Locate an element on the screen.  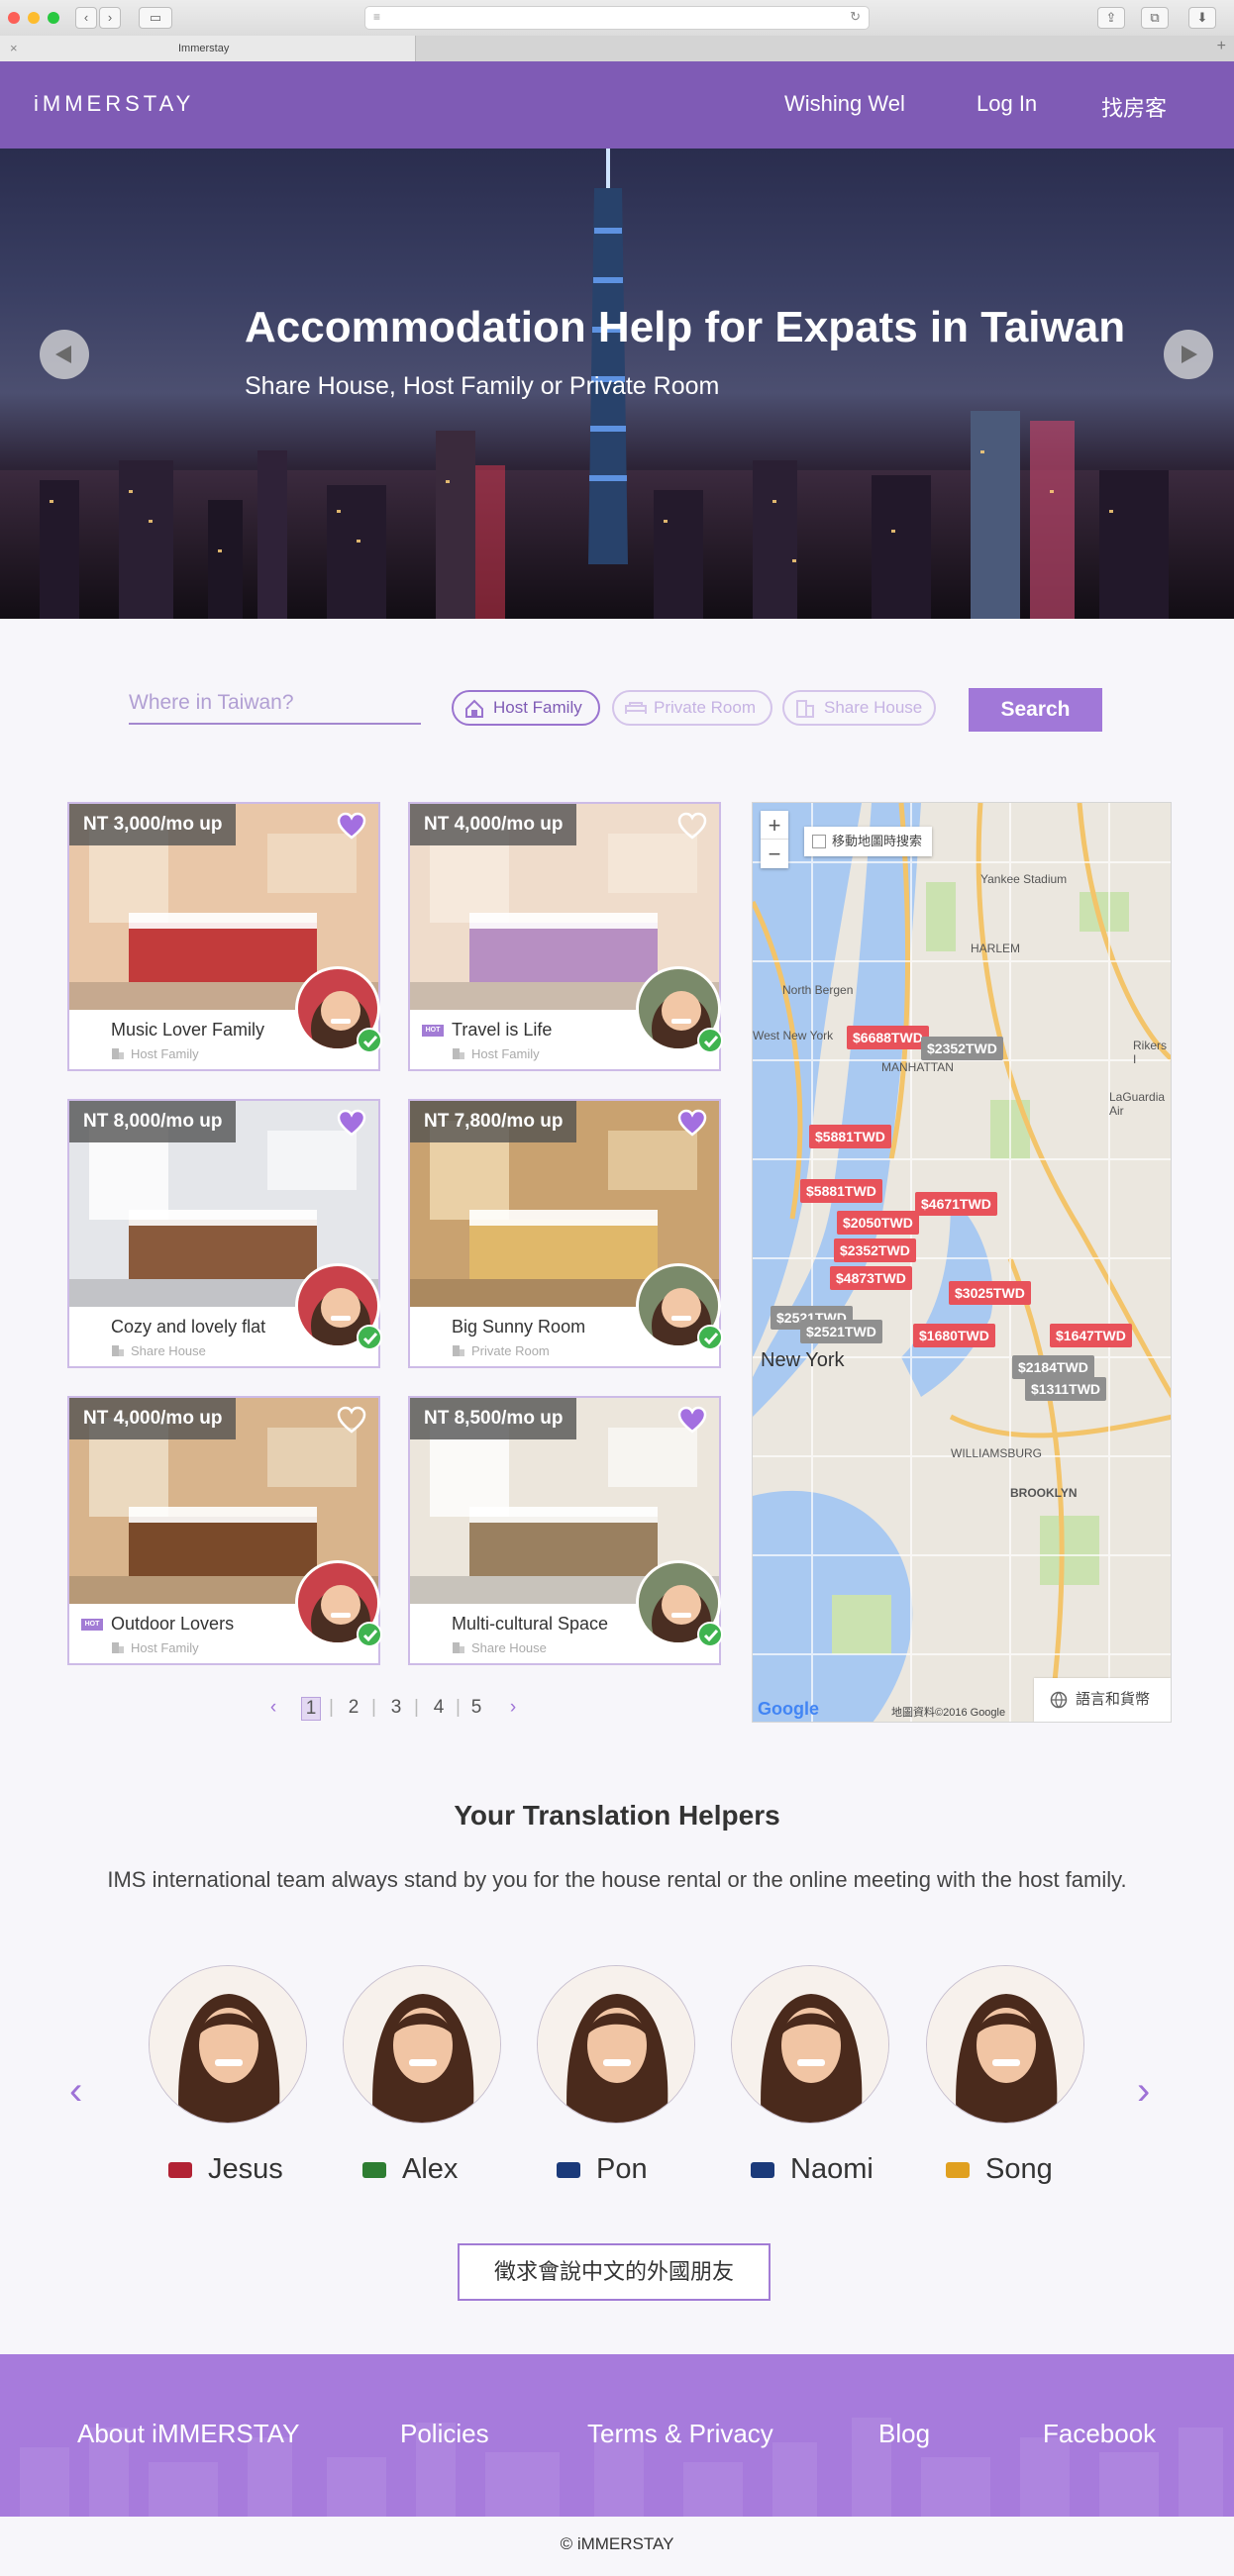
map-price-tag: $1680TWD is located at coordinates (954, 1336).